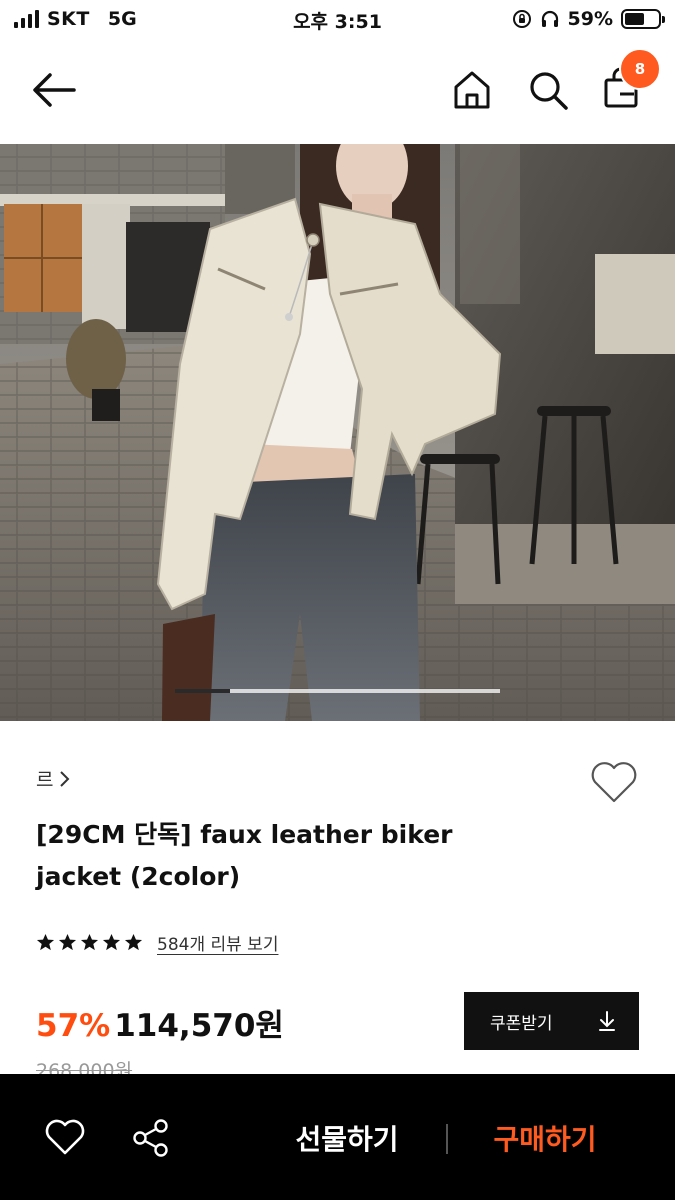 This screenshot has height=1200, width=675. What do you see at coordinates (199, 1026) in the screenshot?
I see `sale-price: 114,570원` at bounding box center [199, 1026].